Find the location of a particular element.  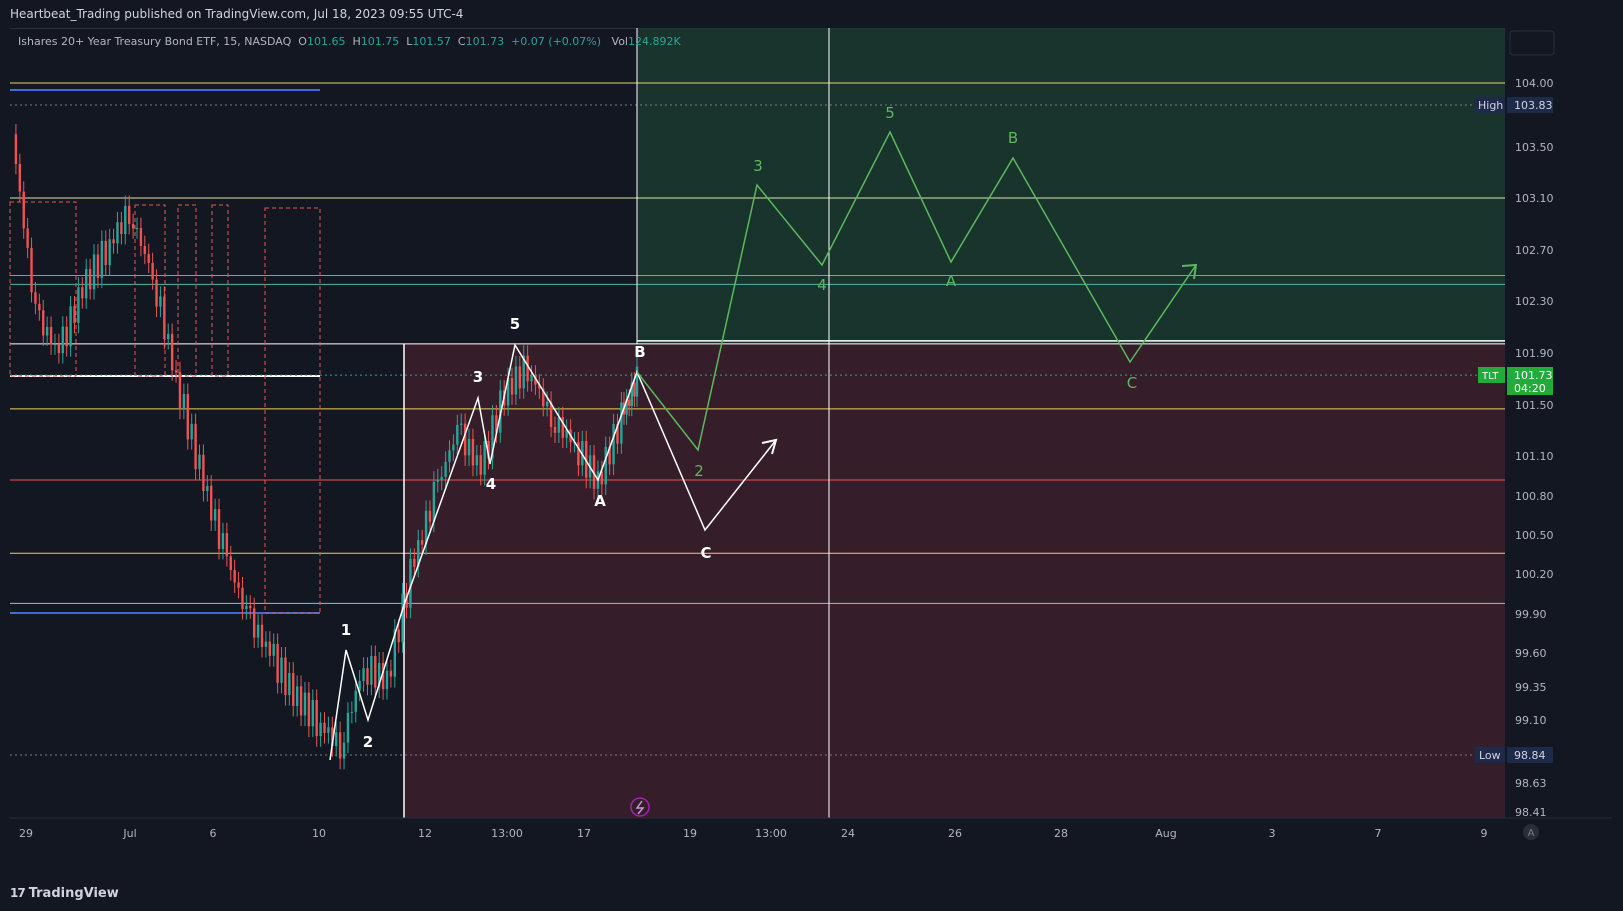

x-tick-label: 10 is located at coordinates (319, 833).